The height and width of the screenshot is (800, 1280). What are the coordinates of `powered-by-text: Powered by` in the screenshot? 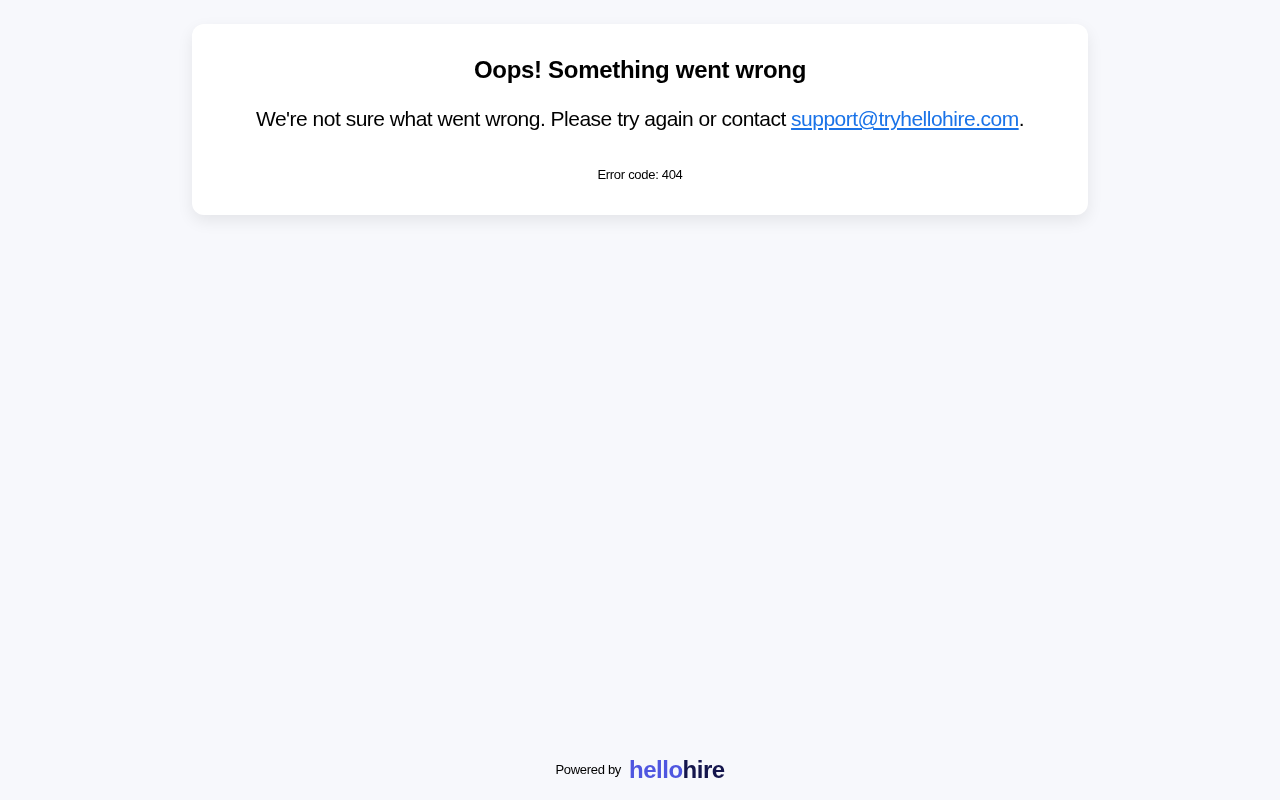 It's located at (588, 770).